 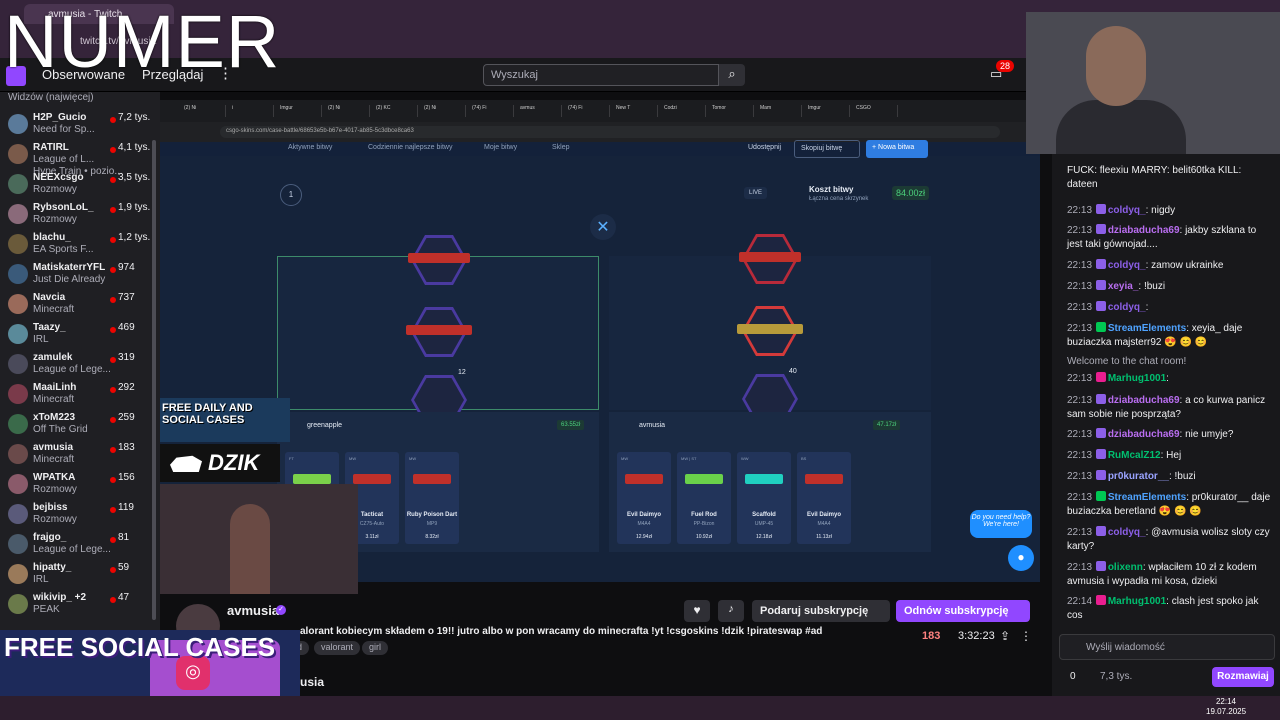 What do you see at coordinates (80, 395) in the screenshot?
I see `sidebar-channel: MaaiLinh Minecraft 292` at bounding box center [80, 395].